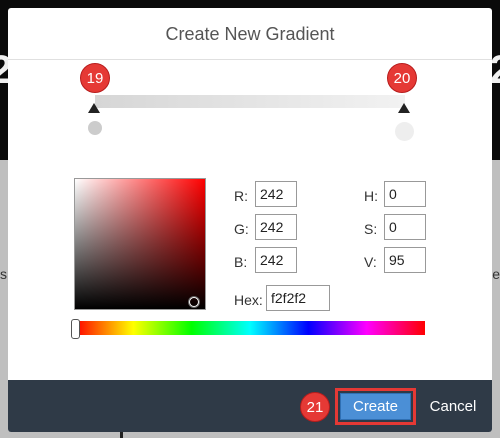 Image resolution: width=500 pixels, height=438 pixels. I want to click on title-divider, so click(250, 59).